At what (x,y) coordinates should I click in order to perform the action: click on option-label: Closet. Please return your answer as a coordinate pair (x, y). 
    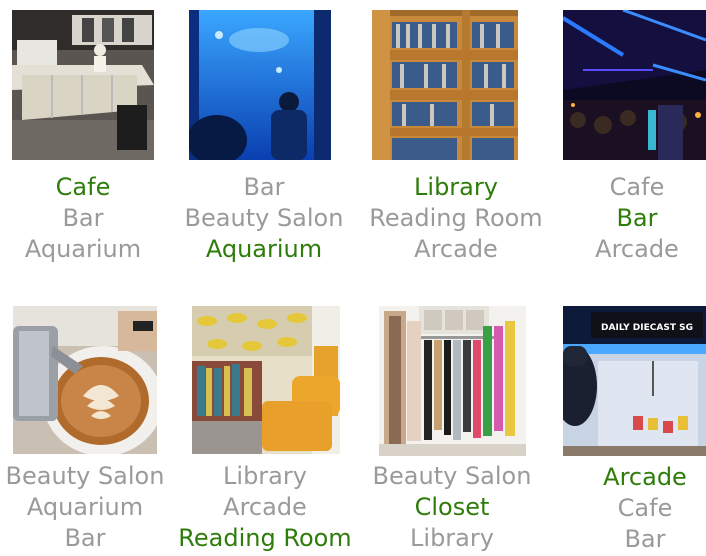
    Looking at the image, I should click on (452, 507).